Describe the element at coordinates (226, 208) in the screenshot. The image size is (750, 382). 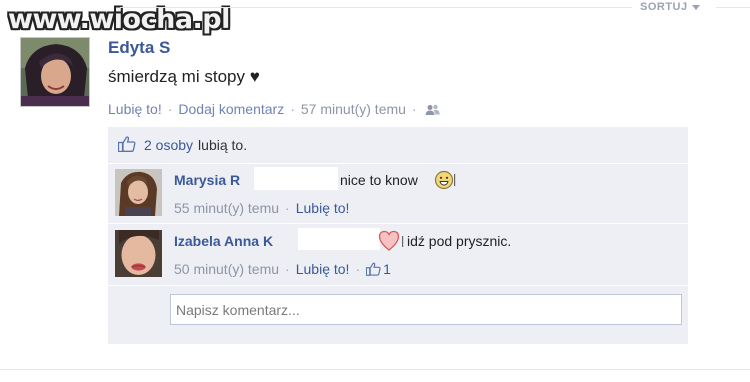
I see `comment-timestamp: 55 minut(y) temu` at that location.